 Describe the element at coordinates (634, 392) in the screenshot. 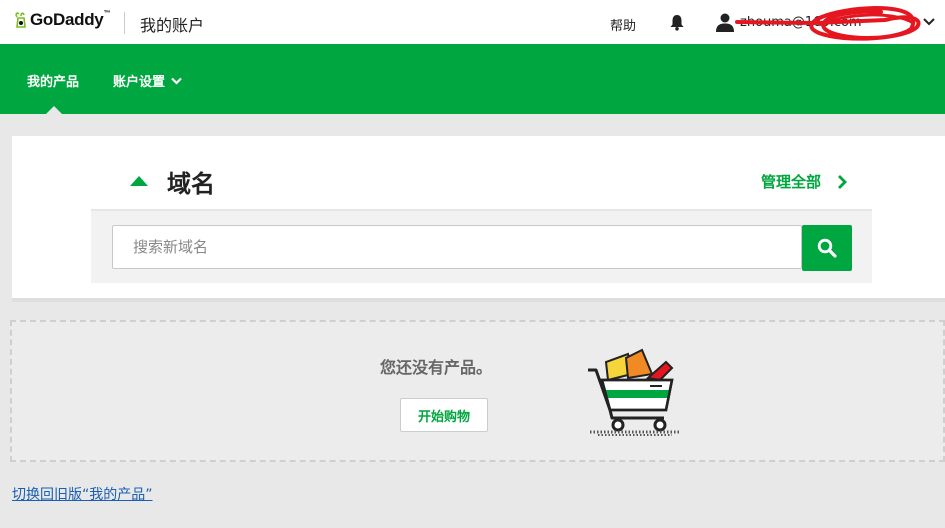

I see `shopping-cart-icon` at that location.